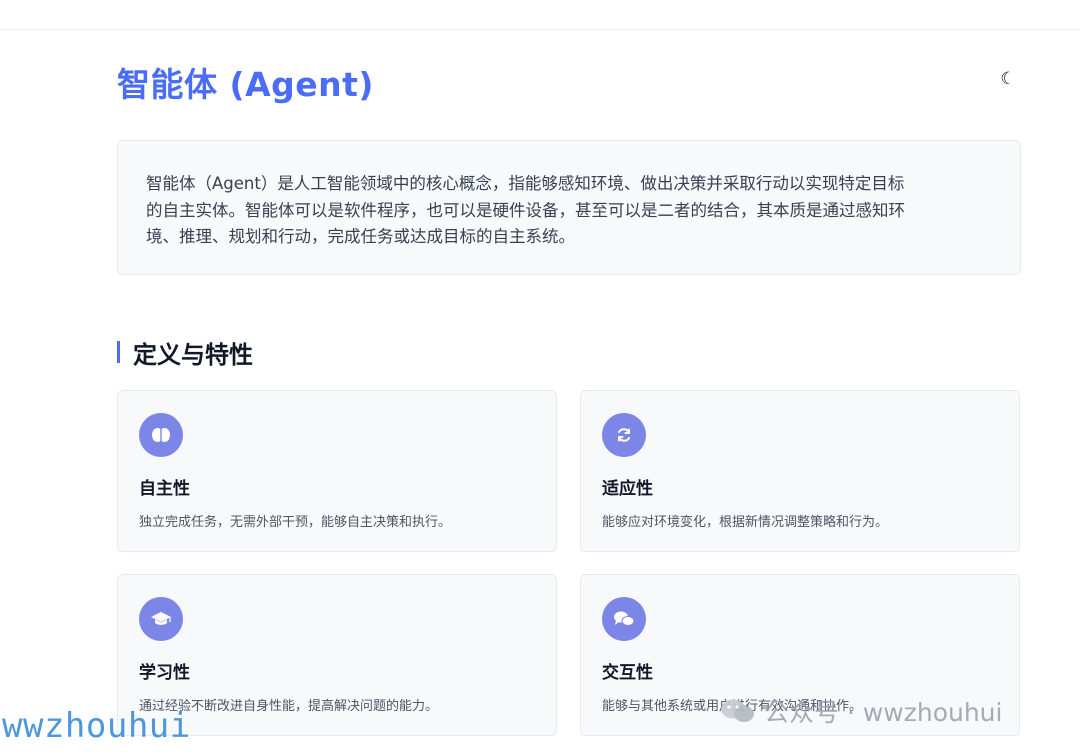 This screenshot has height=753, width=1080. What do you see at coordinates (800, 471) in the screenshot?
I see `feature-card-adaptability: 适应性 能够应对环境变化，根据新情况调整策略和行为。` at bounding box center [800, 471].